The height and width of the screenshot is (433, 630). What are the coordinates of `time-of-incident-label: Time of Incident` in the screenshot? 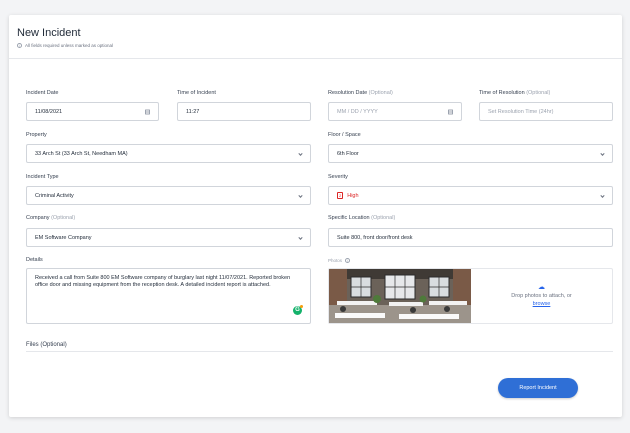 It's located at (196, 93).